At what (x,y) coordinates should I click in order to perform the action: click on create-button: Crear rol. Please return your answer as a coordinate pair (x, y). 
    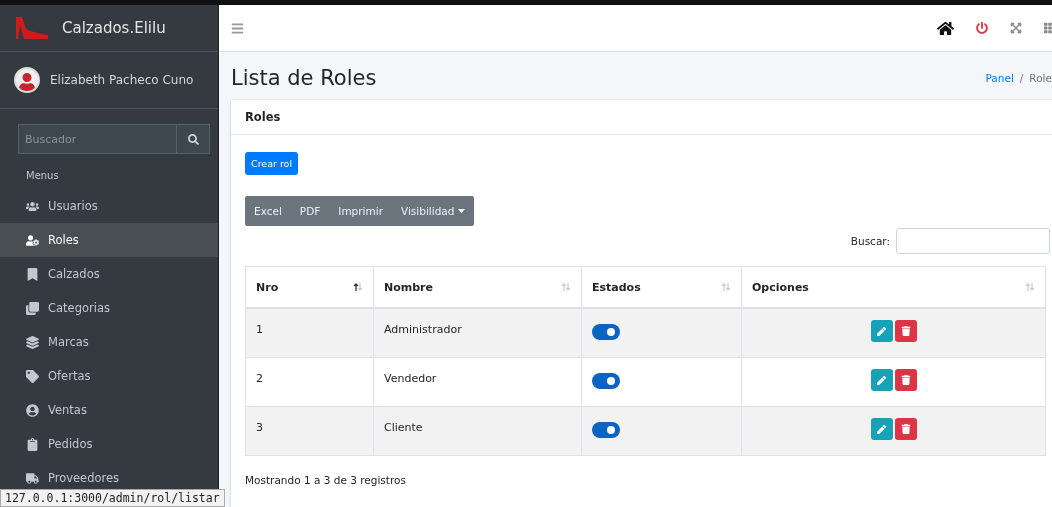
    Looking at the image, I should click on (272, 163).